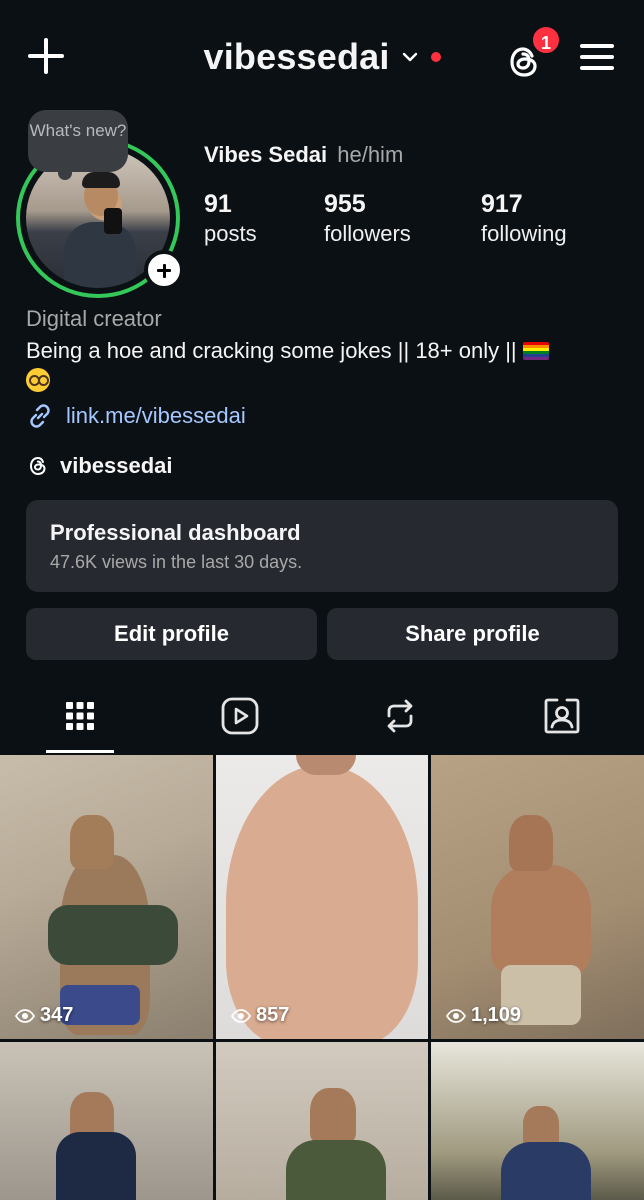 The width and height of the screenshot is (644, 1200). I want to click on display-name: Vibes Sedai he/him, so click(303, 155).